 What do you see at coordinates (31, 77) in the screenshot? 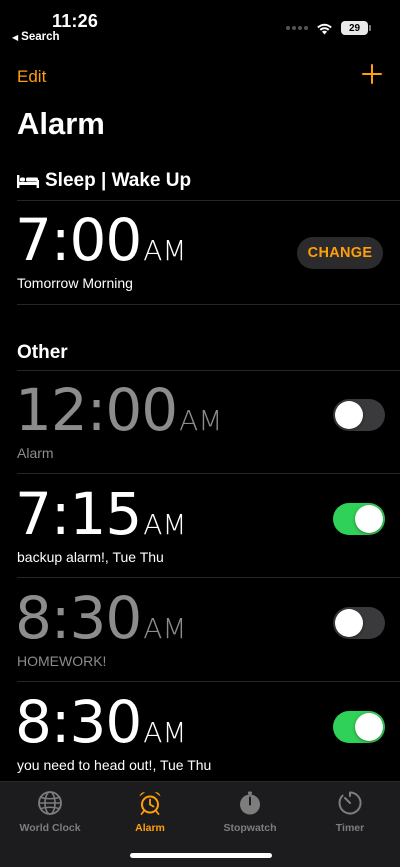
I see `edit-button: Edit` at bounding box center [31, 77].